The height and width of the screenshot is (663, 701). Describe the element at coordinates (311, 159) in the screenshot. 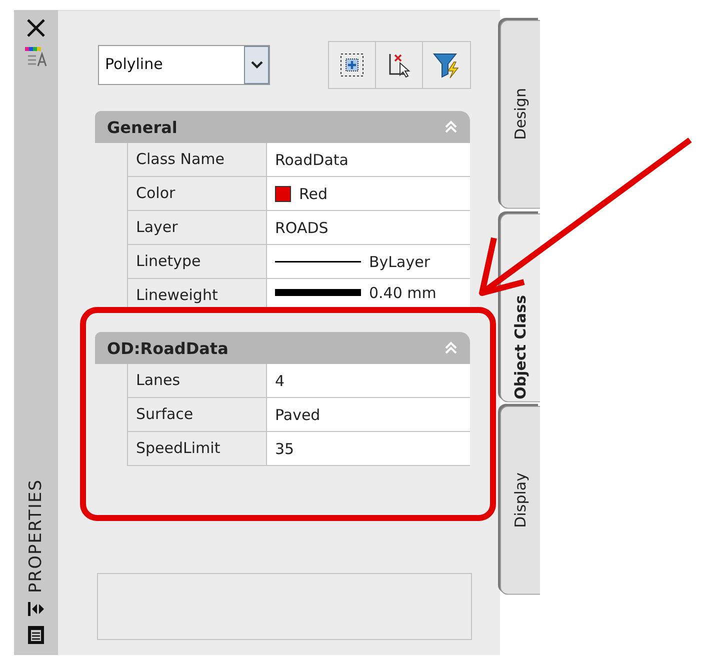

I see `value-text: RoadData` at that location.